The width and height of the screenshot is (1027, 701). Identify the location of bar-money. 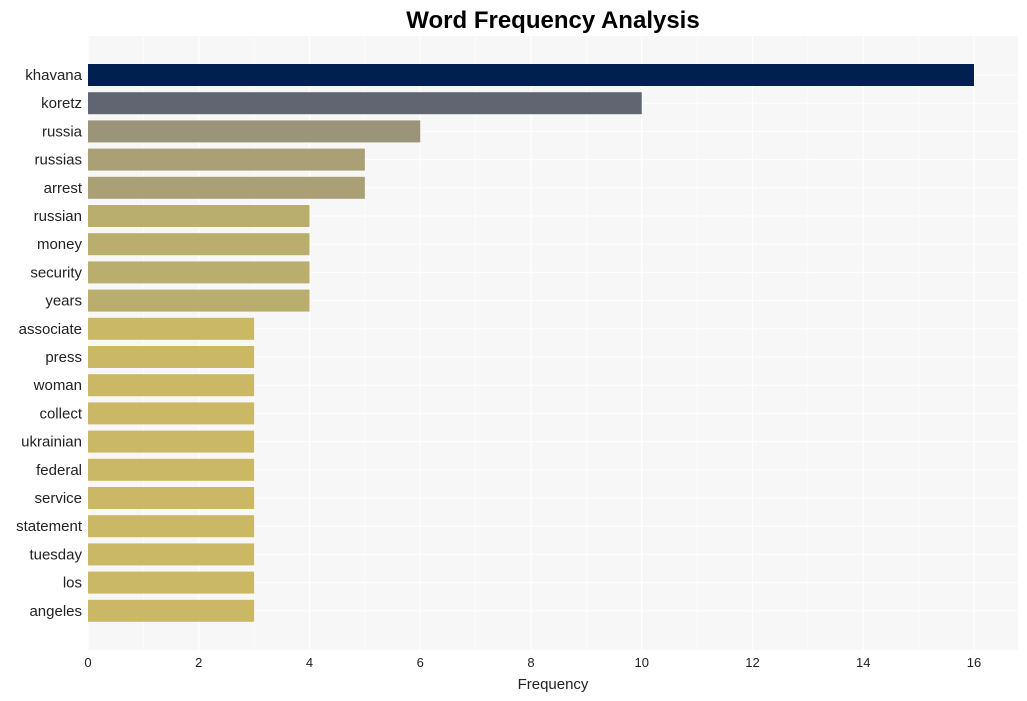
(199, 244).